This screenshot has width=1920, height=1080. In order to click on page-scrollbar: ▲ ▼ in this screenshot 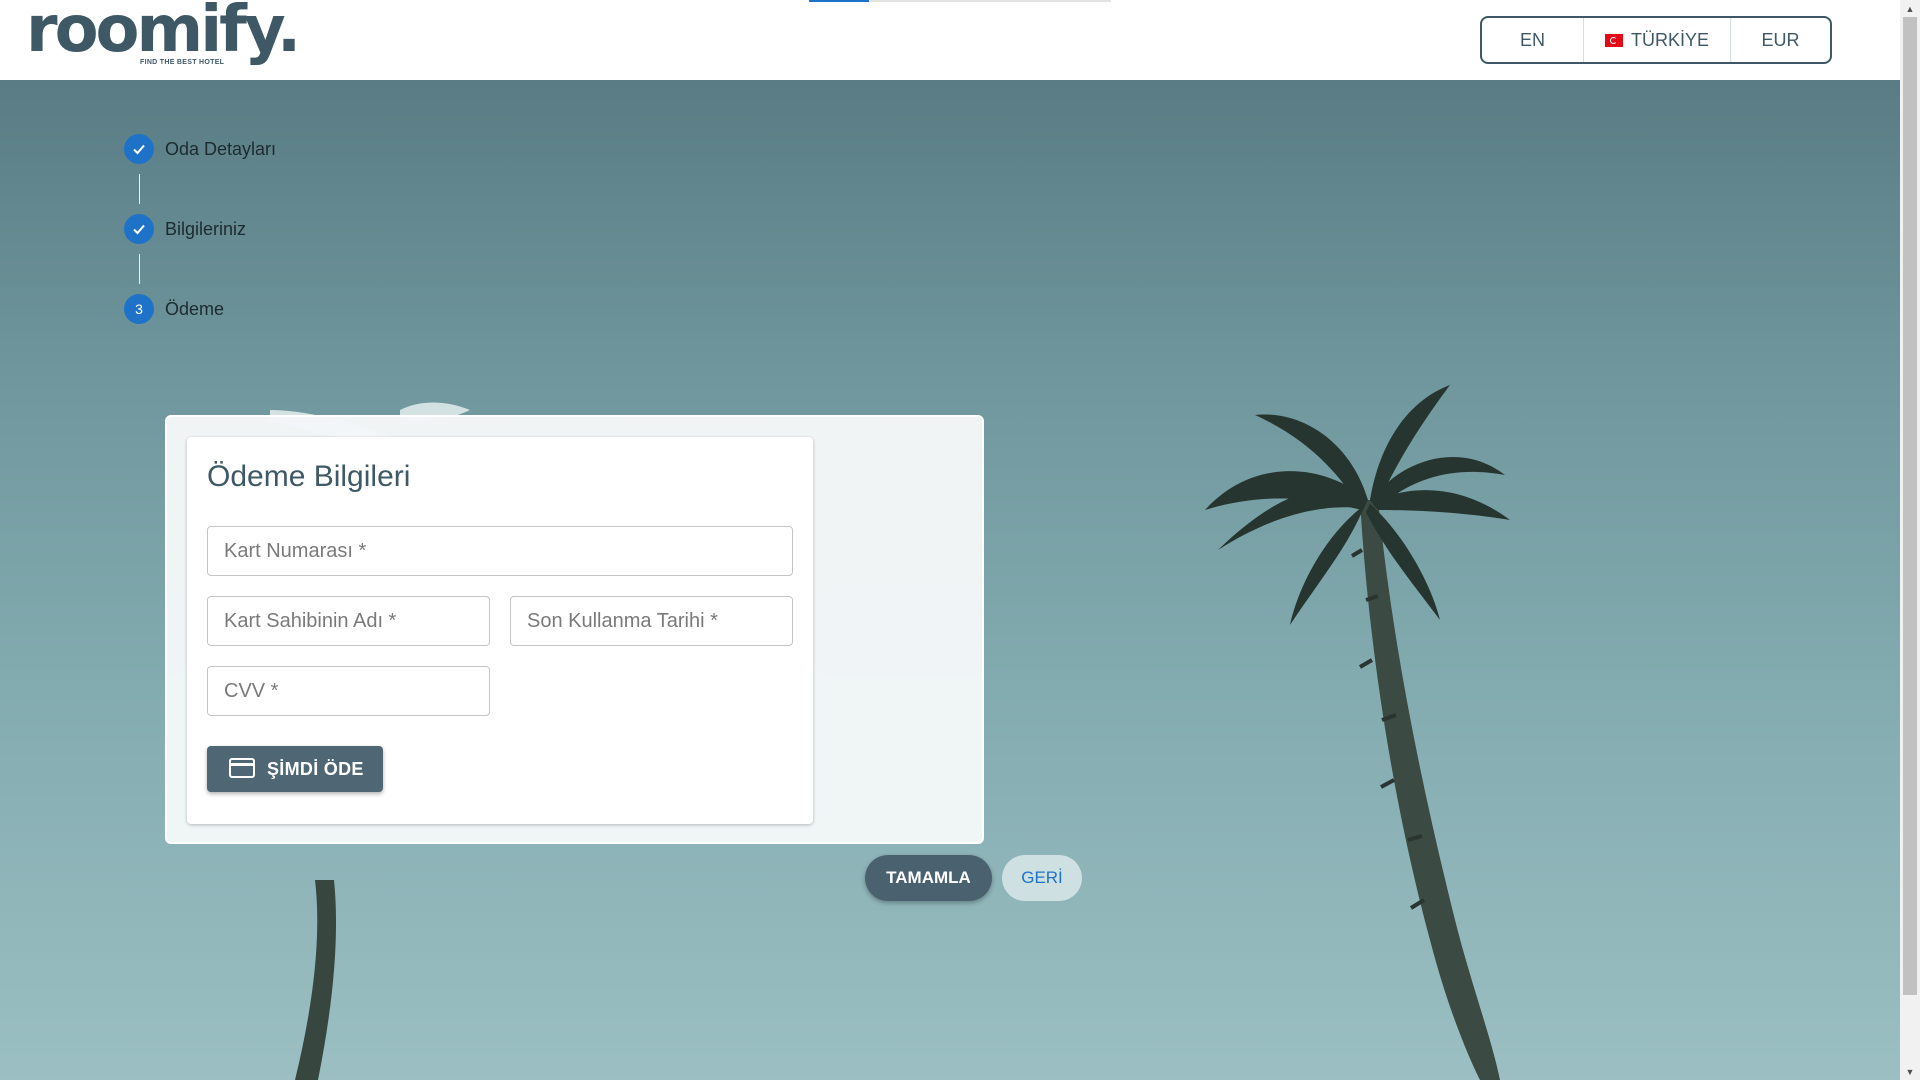, I will do `click(1910, 540)`.